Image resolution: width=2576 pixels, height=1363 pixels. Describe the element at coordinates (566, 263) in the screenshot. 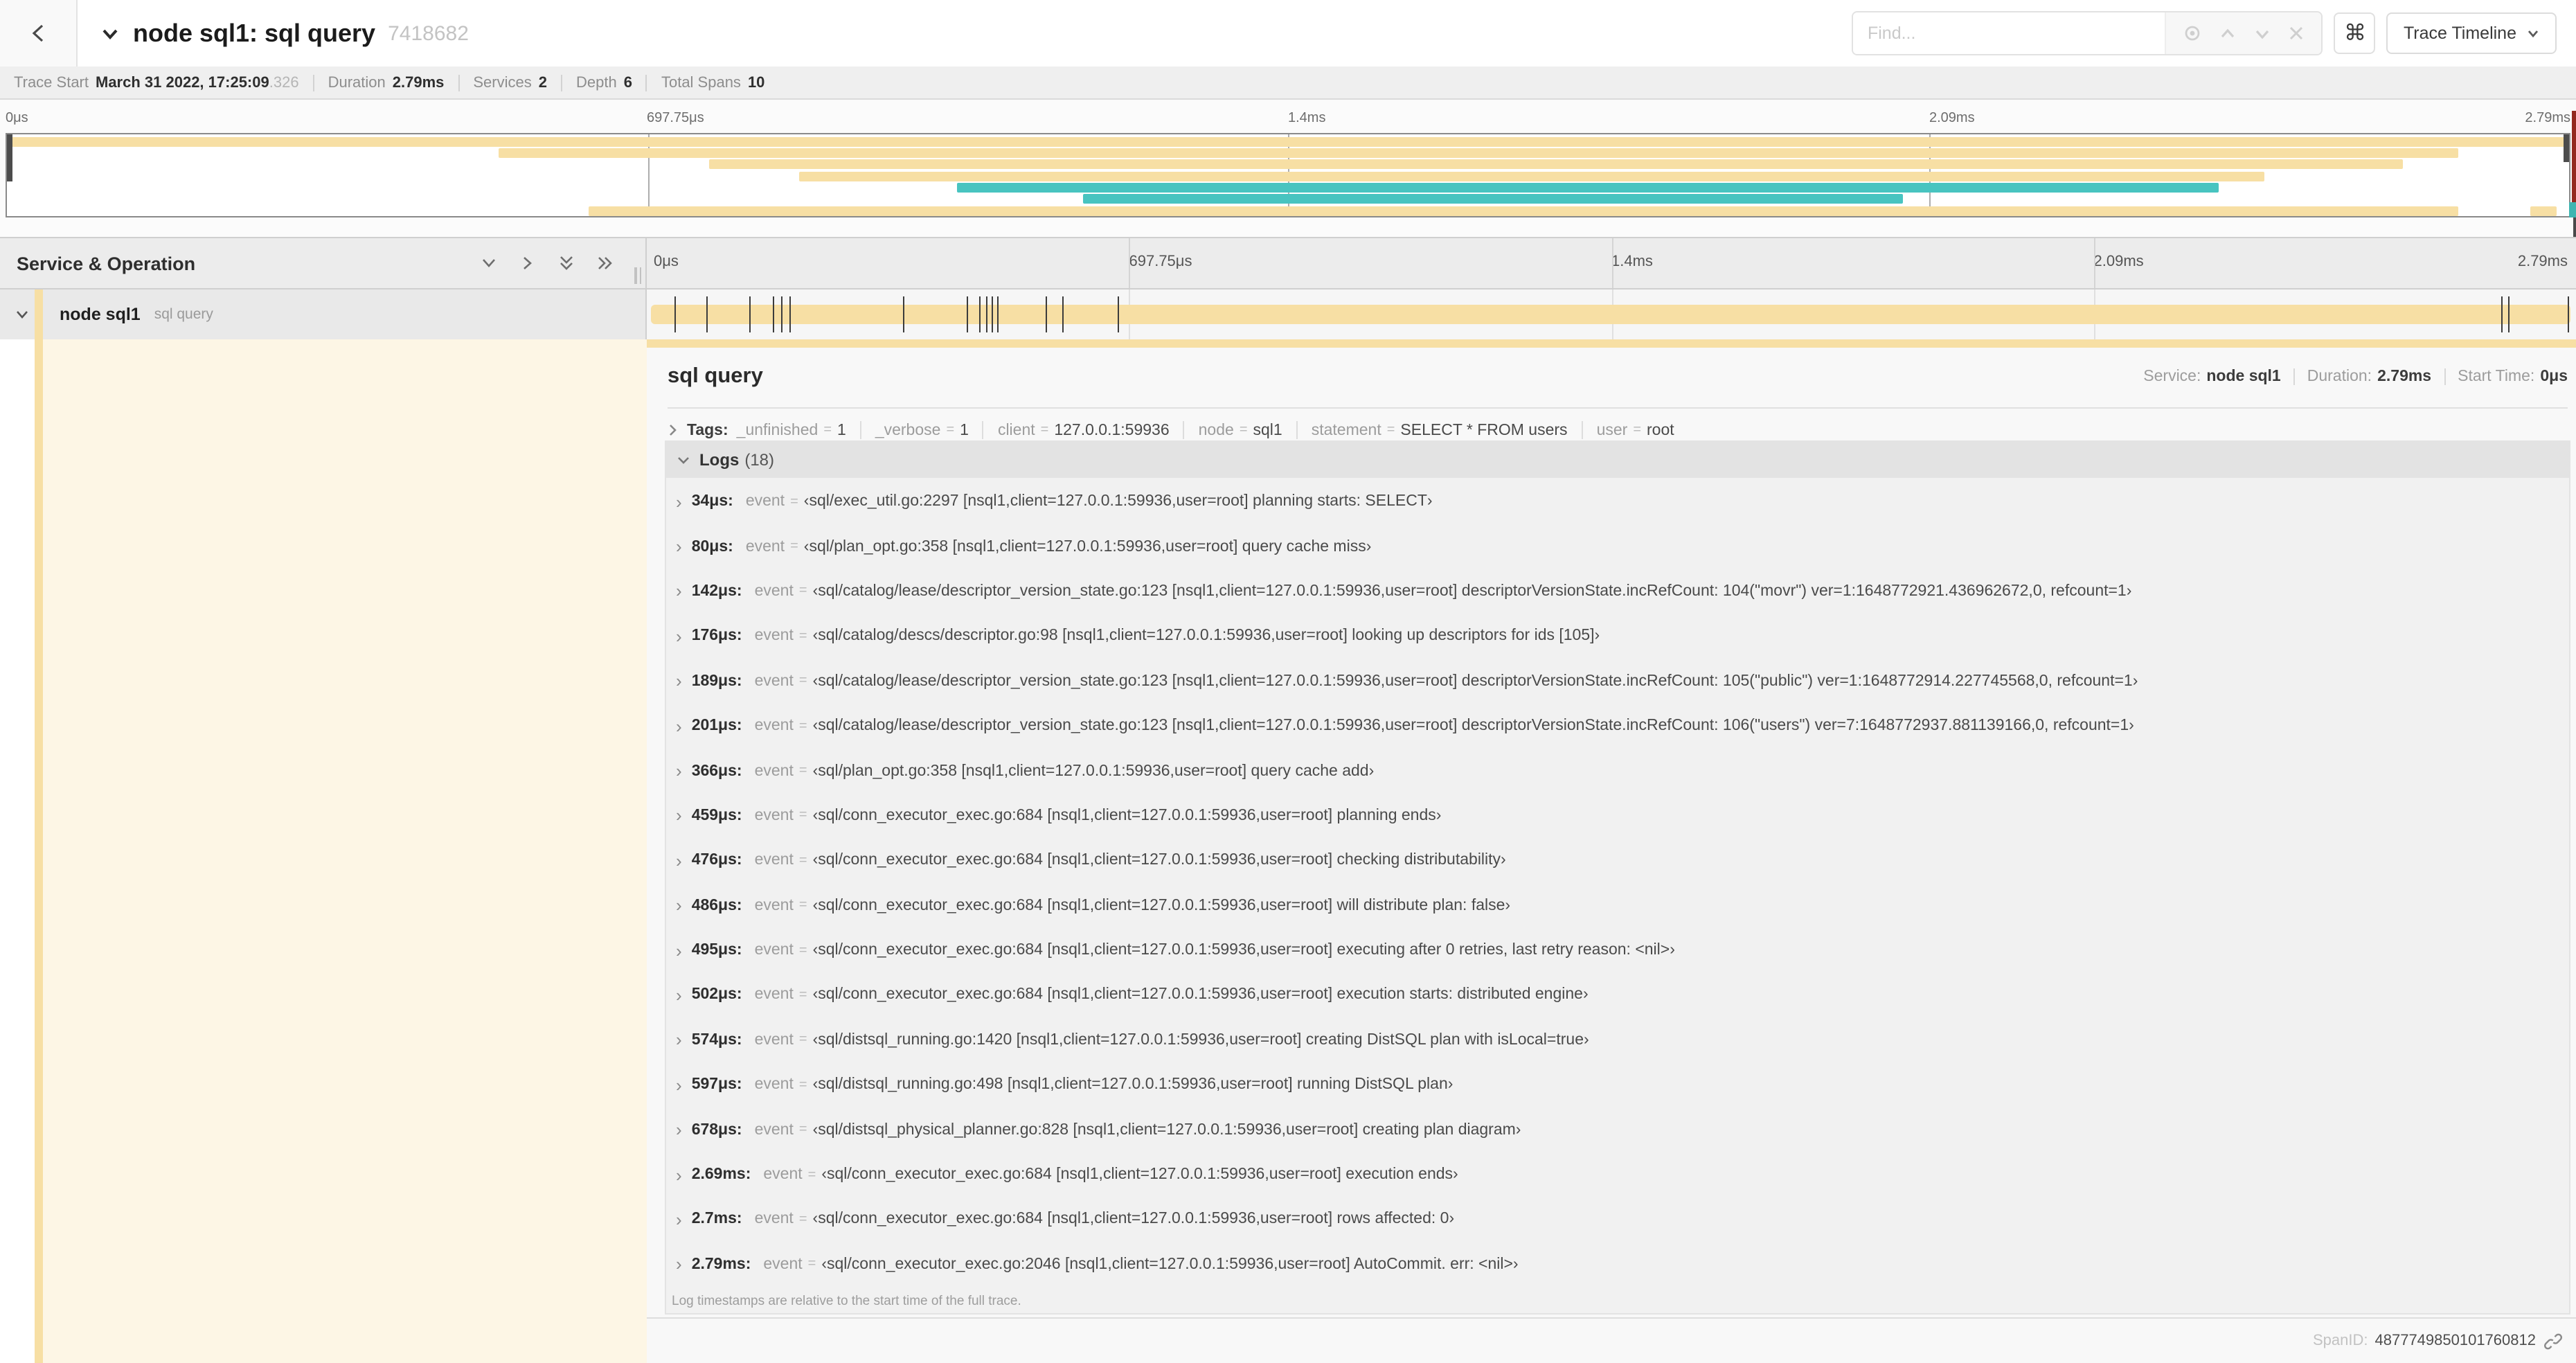

I see `collapse-all-icon` at that location.